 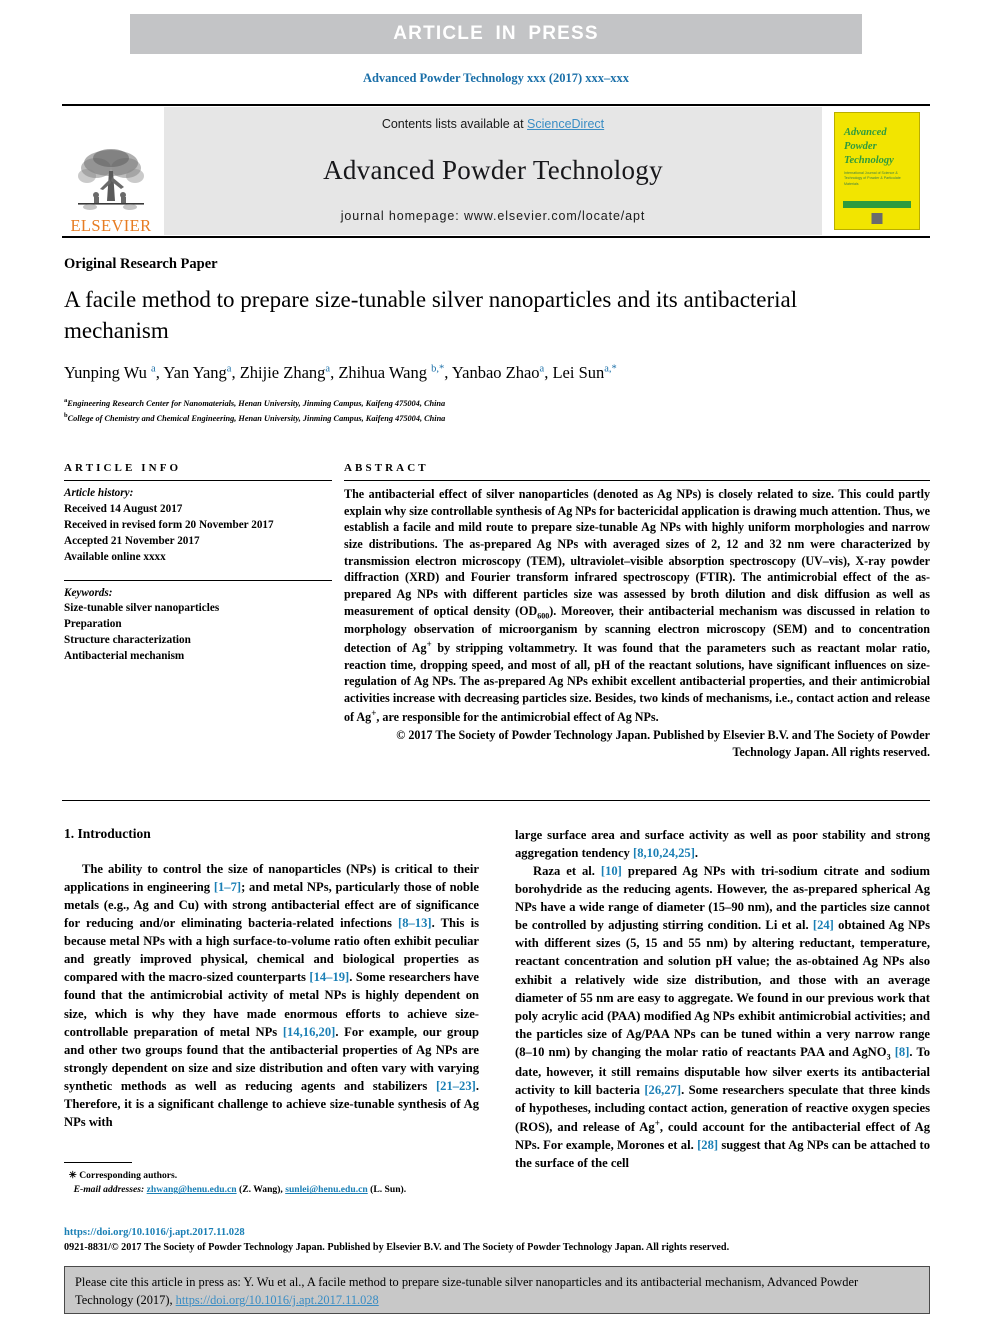 I want to click on article-info-divider, so click(x=198, y=480).